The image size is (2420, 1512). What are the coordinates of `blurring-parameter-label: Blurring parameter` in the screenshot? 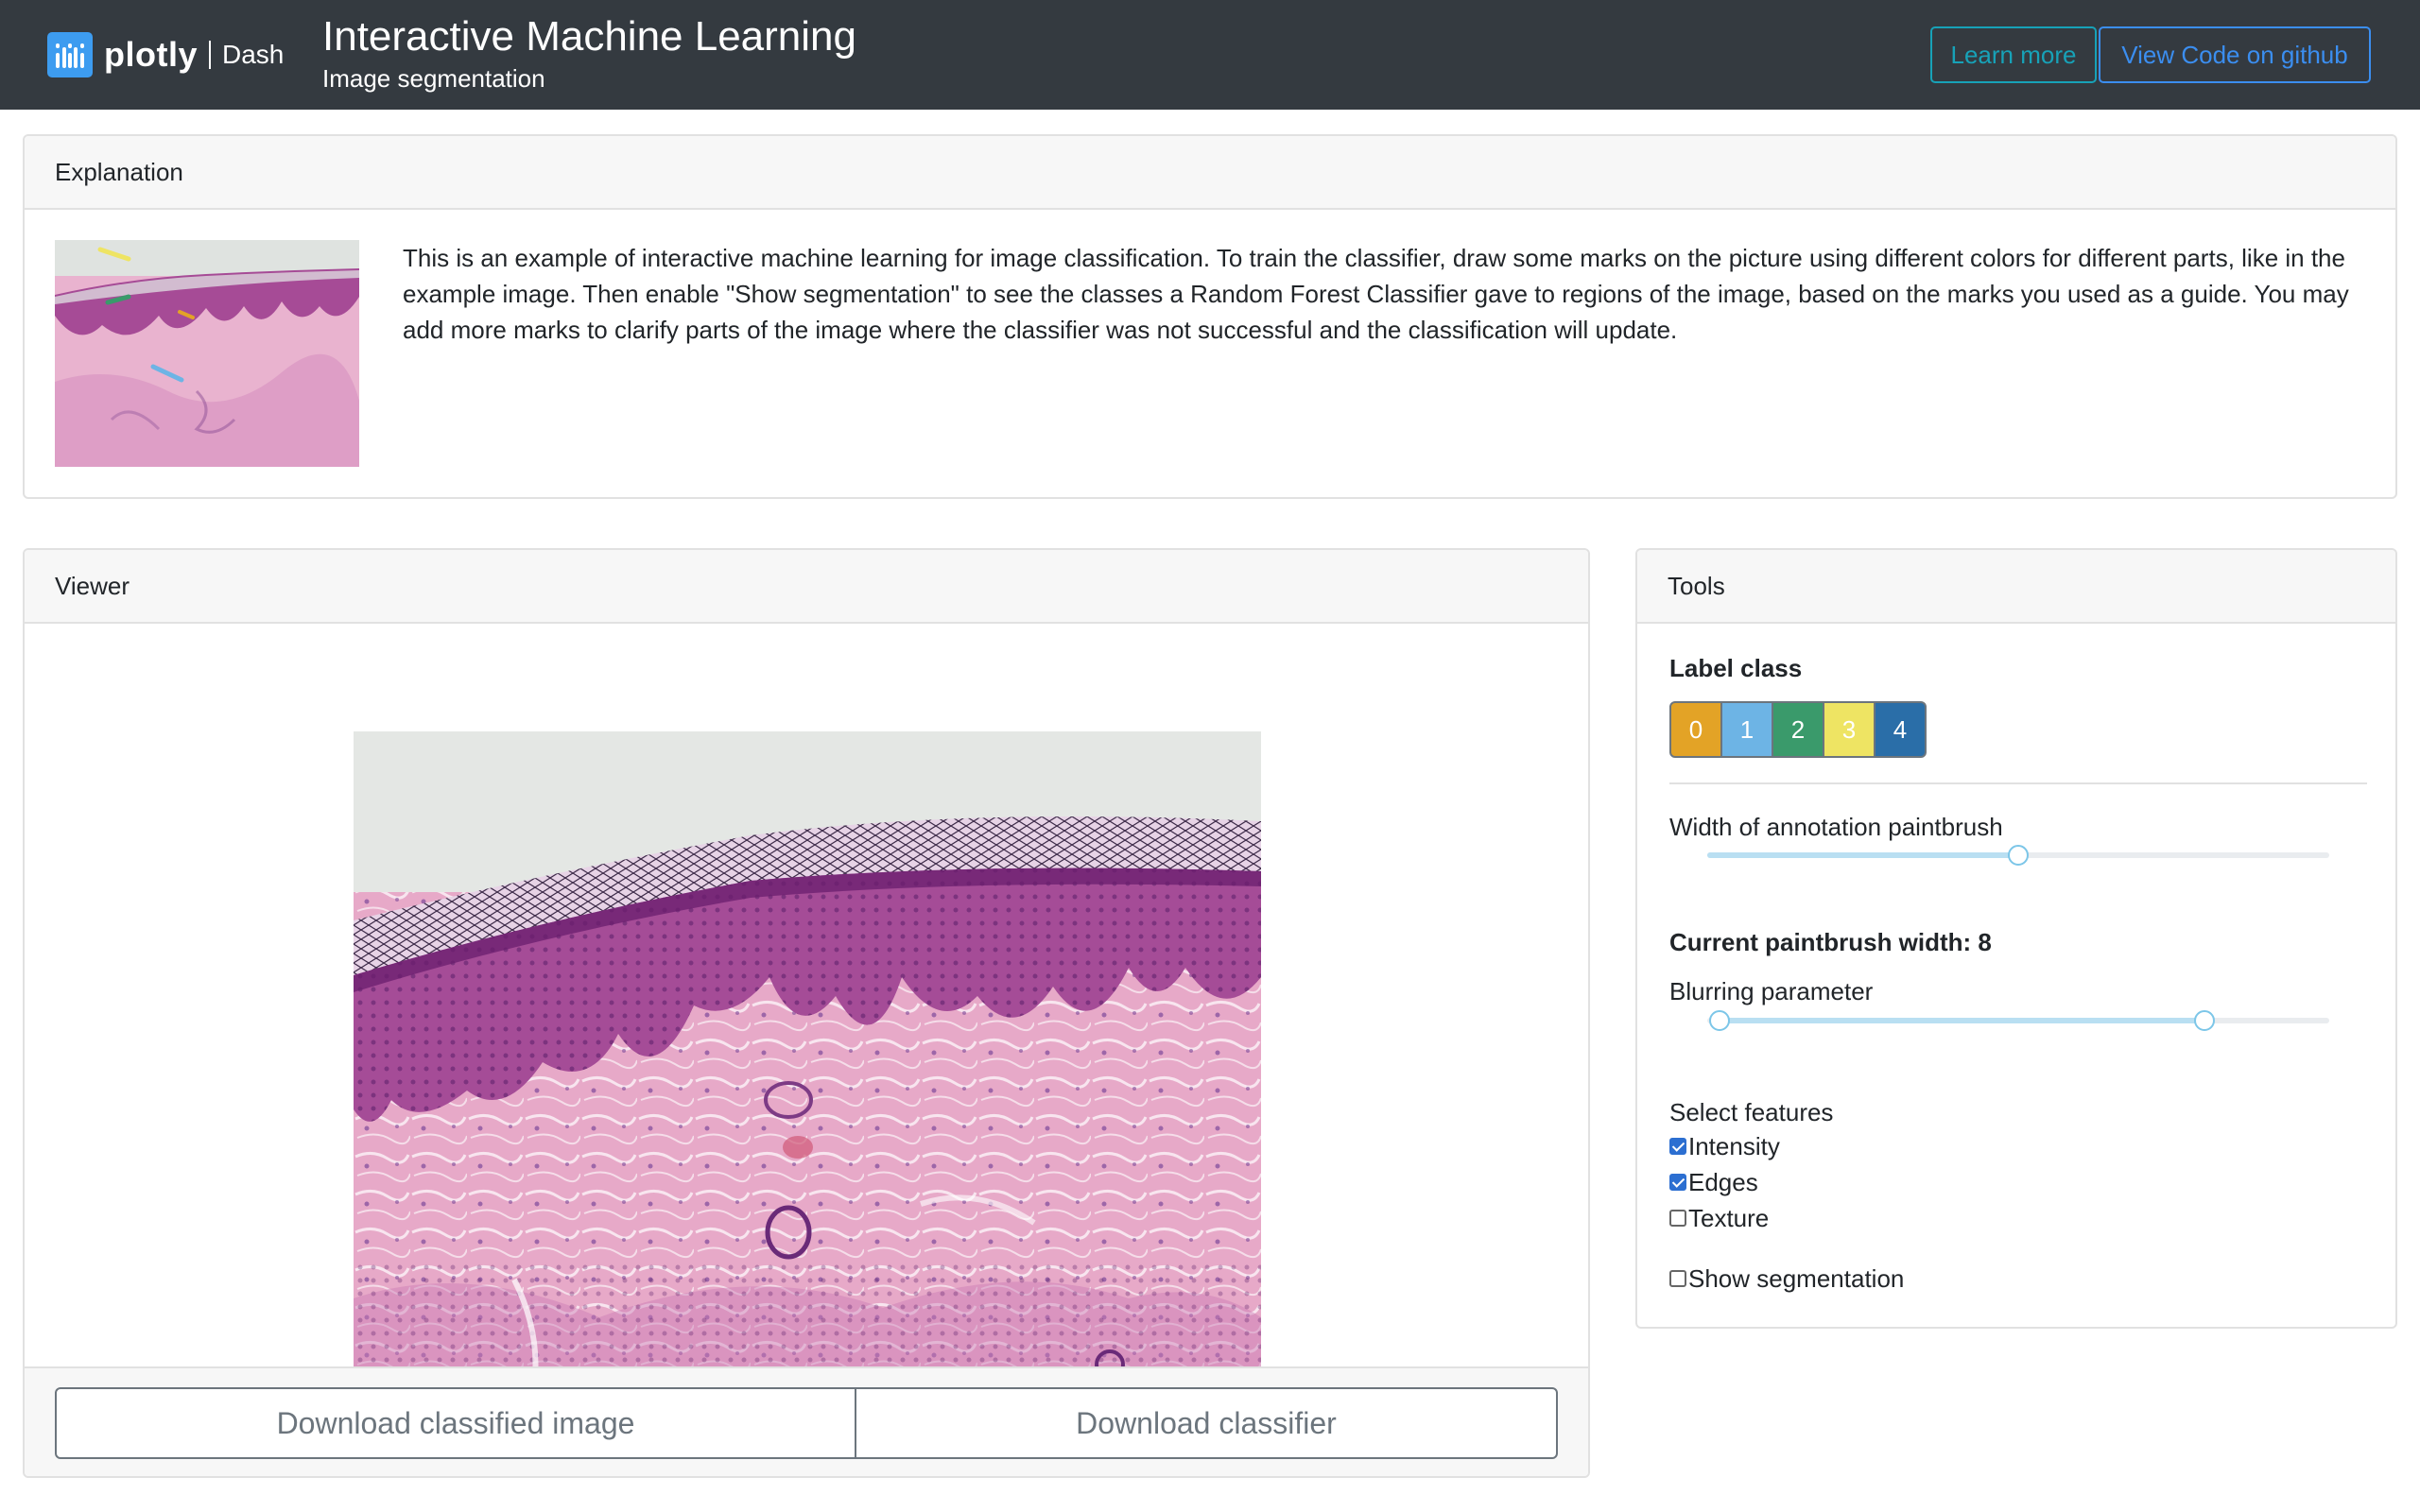 It's located at (1772, 991).